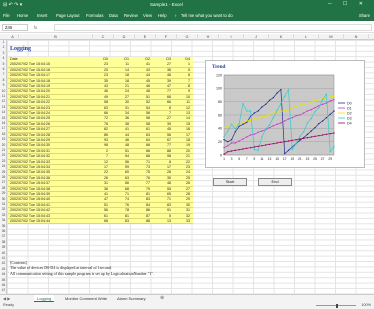 Image resolution: width=374 pixels, height=309 pixels. Describe the element at coordinates (187, 5) in the screenshot. I see `title-bar: ⊟ ↶ ↷ ▾ Sample1 - Excel ─ ☐ ✕` at that location.